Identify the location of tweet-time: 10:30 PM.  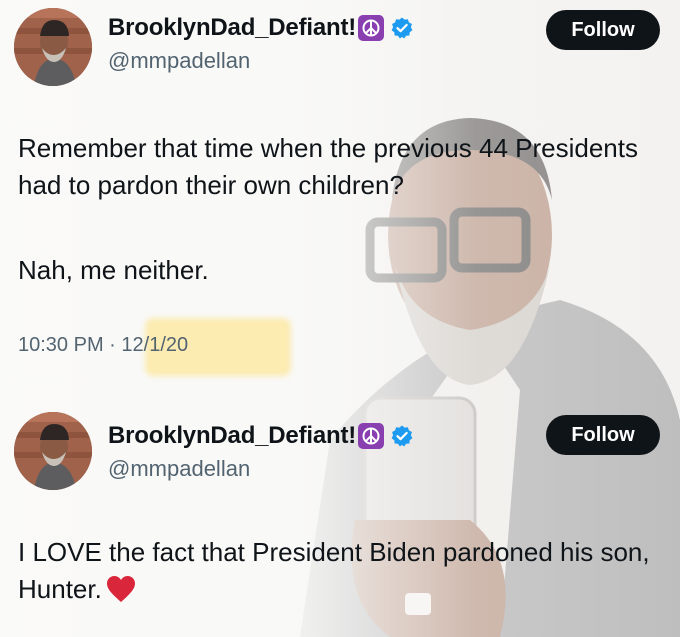
(61, 345).